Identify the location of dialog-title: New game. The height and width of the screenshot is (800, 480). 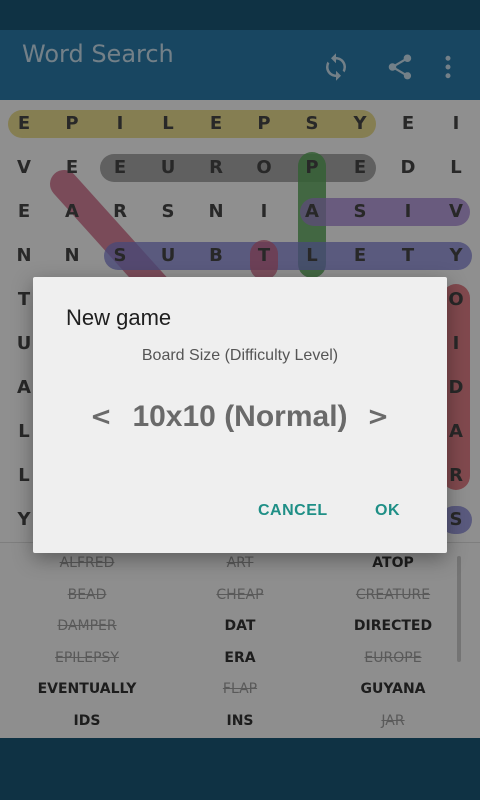
(119, 317).